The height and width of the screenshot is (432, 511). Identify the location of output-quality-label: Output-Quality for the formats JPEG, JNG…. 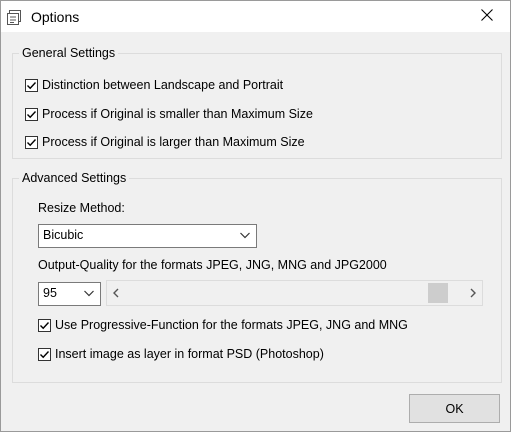
(212, 265).